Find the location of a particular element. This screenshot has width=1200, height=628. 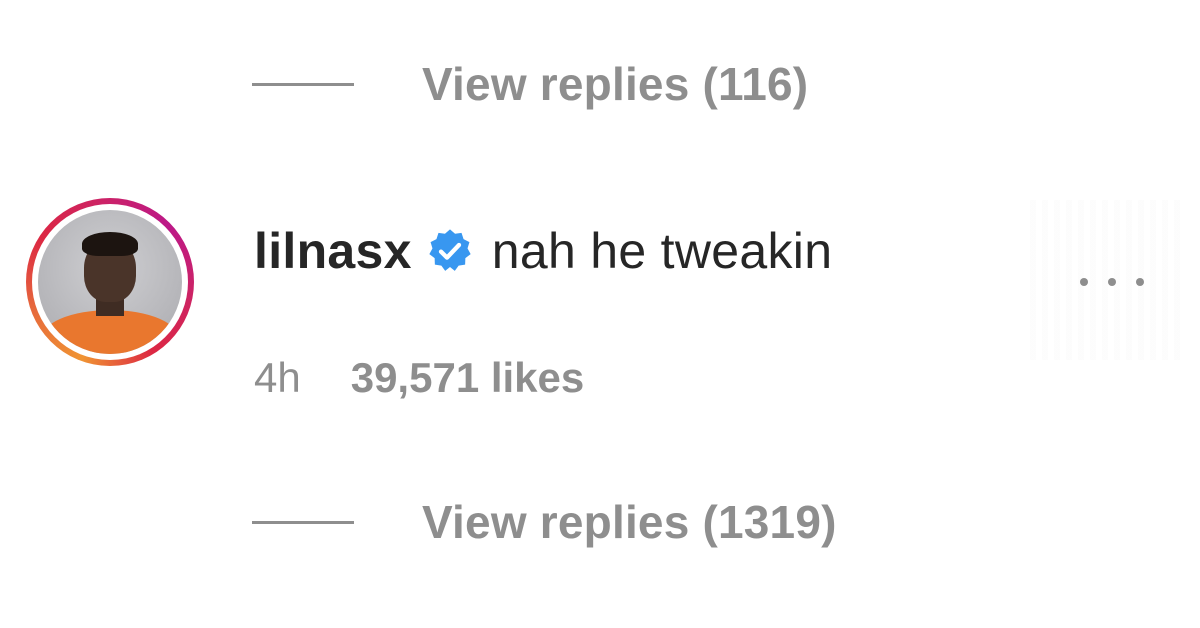

avatar is located at coordinates (110, 282).